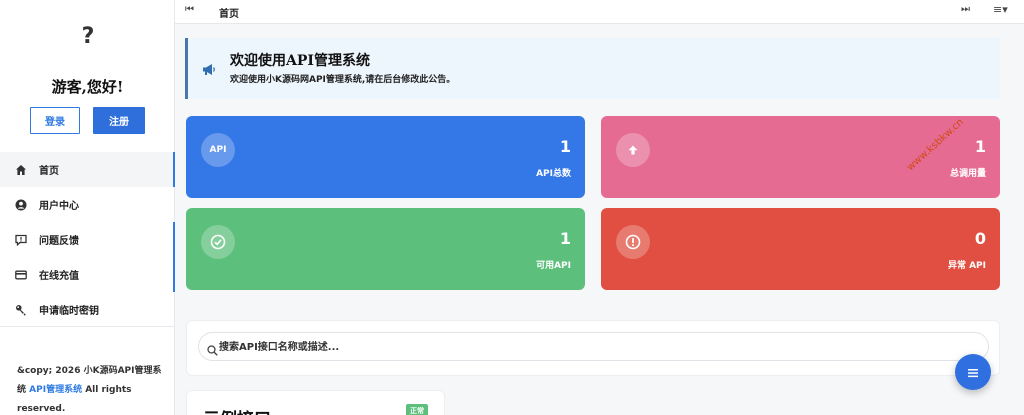 The width and height of the screenshot is (1024, 415). I want to click on avatar: ?, so click(88, 36).